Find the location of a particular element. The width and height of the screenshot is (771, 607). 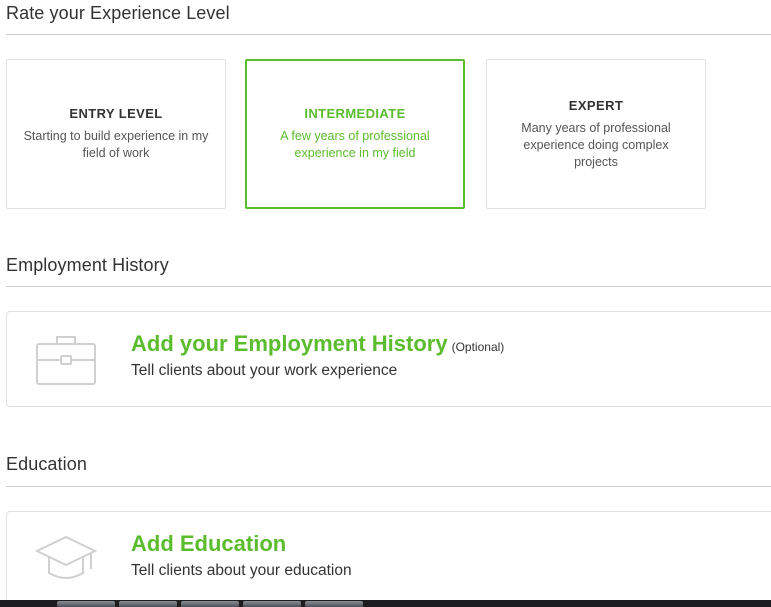

add-education-subtitle: Tell clients about your education is located at coordinates (241, 570).